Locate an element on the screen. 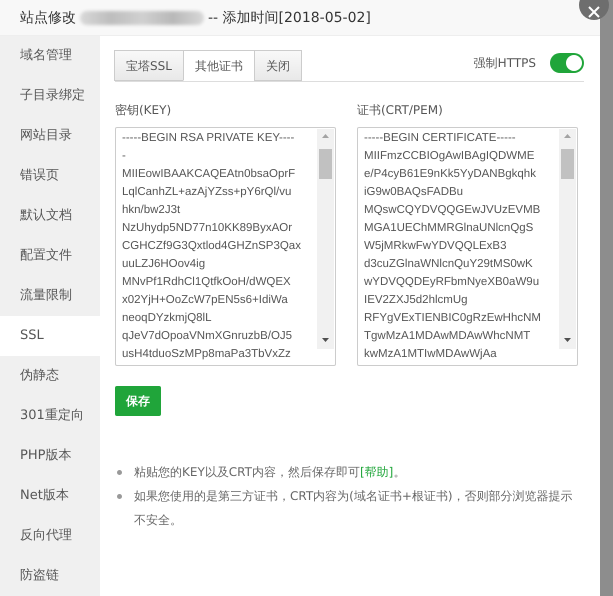 This screenshot has width=613, height=596. sidebar-item: 301重定向 is located at coordinates (50, 416).